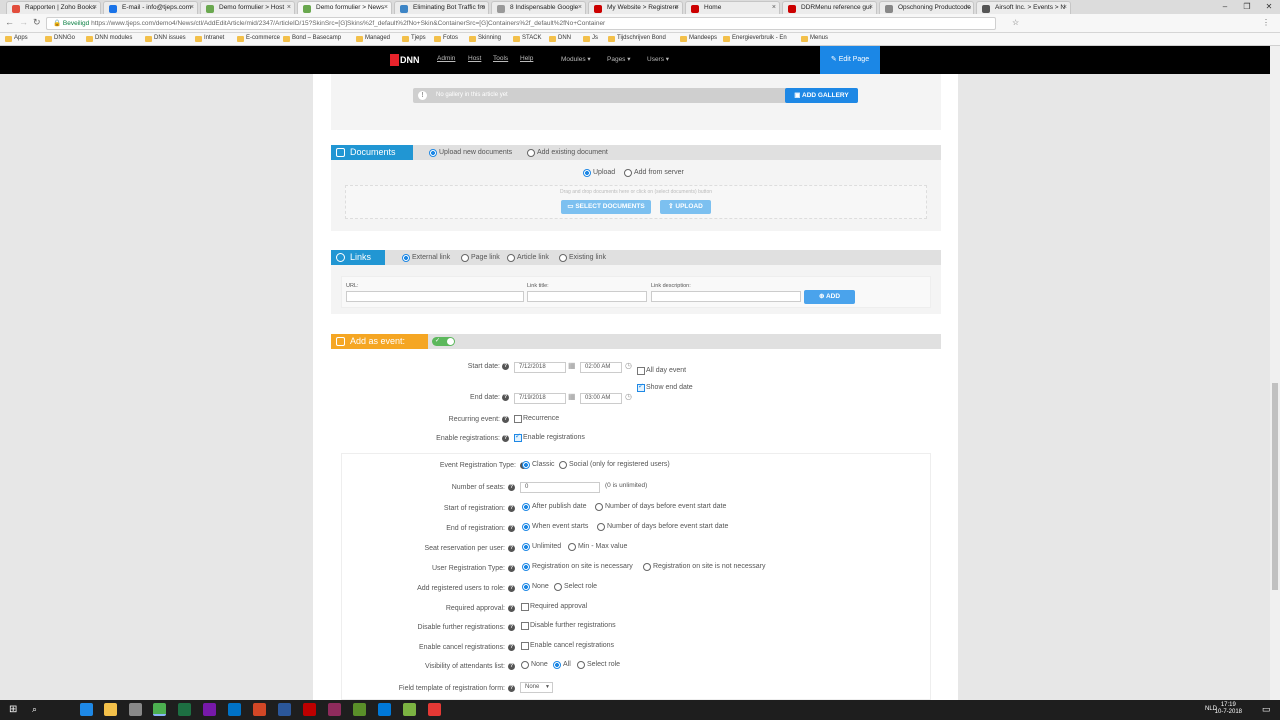  What do you see at coordinates (527, 38) in the screenshot?
I see `bookmark-item: STACK` at bounding box center [527, 38].